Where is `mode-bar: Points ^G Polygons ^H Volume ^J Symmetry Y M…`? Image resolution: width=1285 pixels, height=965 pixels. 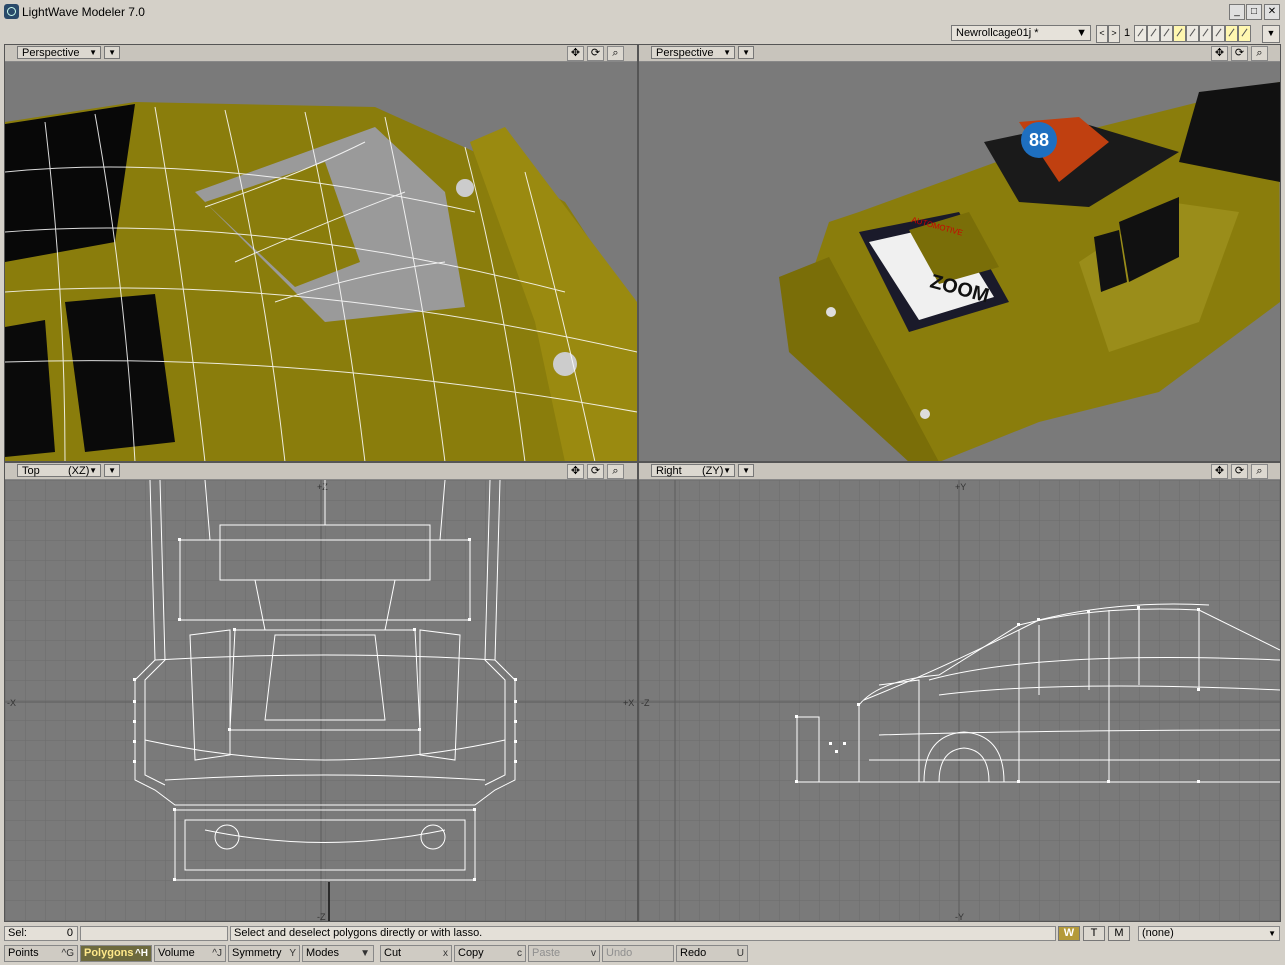 mode-bar: Points ^G Polygons ^H Volume ^J Symmetry Y M… is located at coordinates (642, 954).